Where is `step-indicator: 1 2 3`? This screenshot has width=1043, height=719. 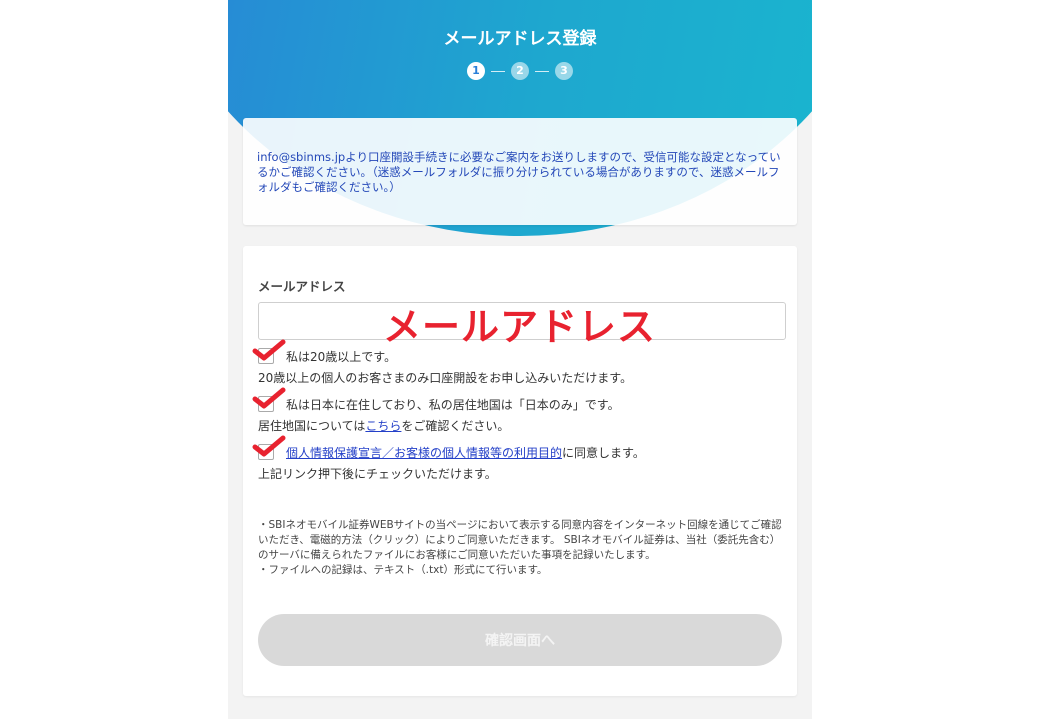 step-indicator: 1 2 3 is located at coordinates (520, 71).